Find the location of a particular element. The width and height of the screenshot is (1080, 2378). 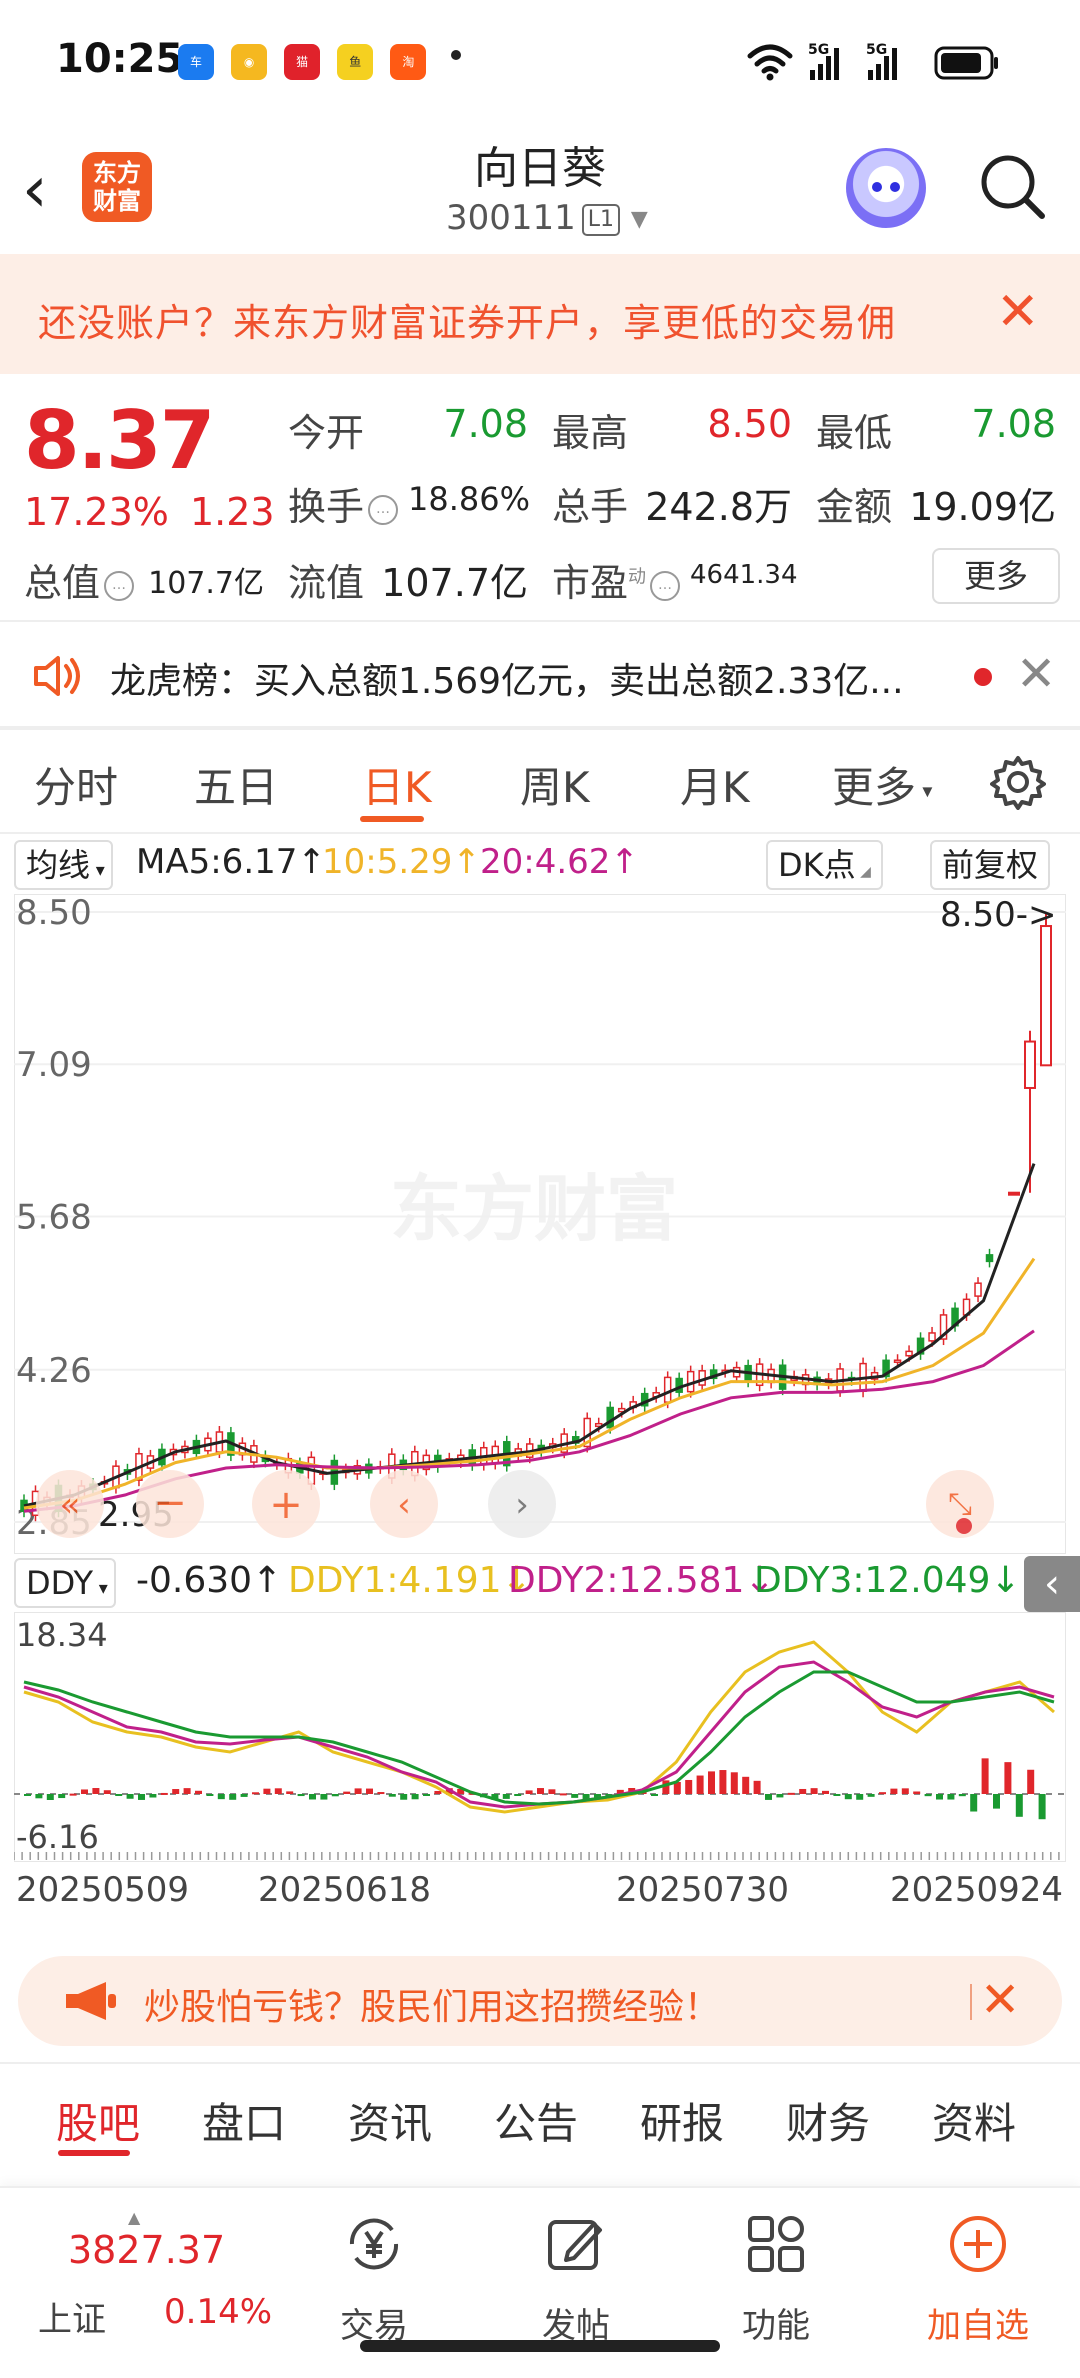

gear-icon is located at coordinates (1018, 782).